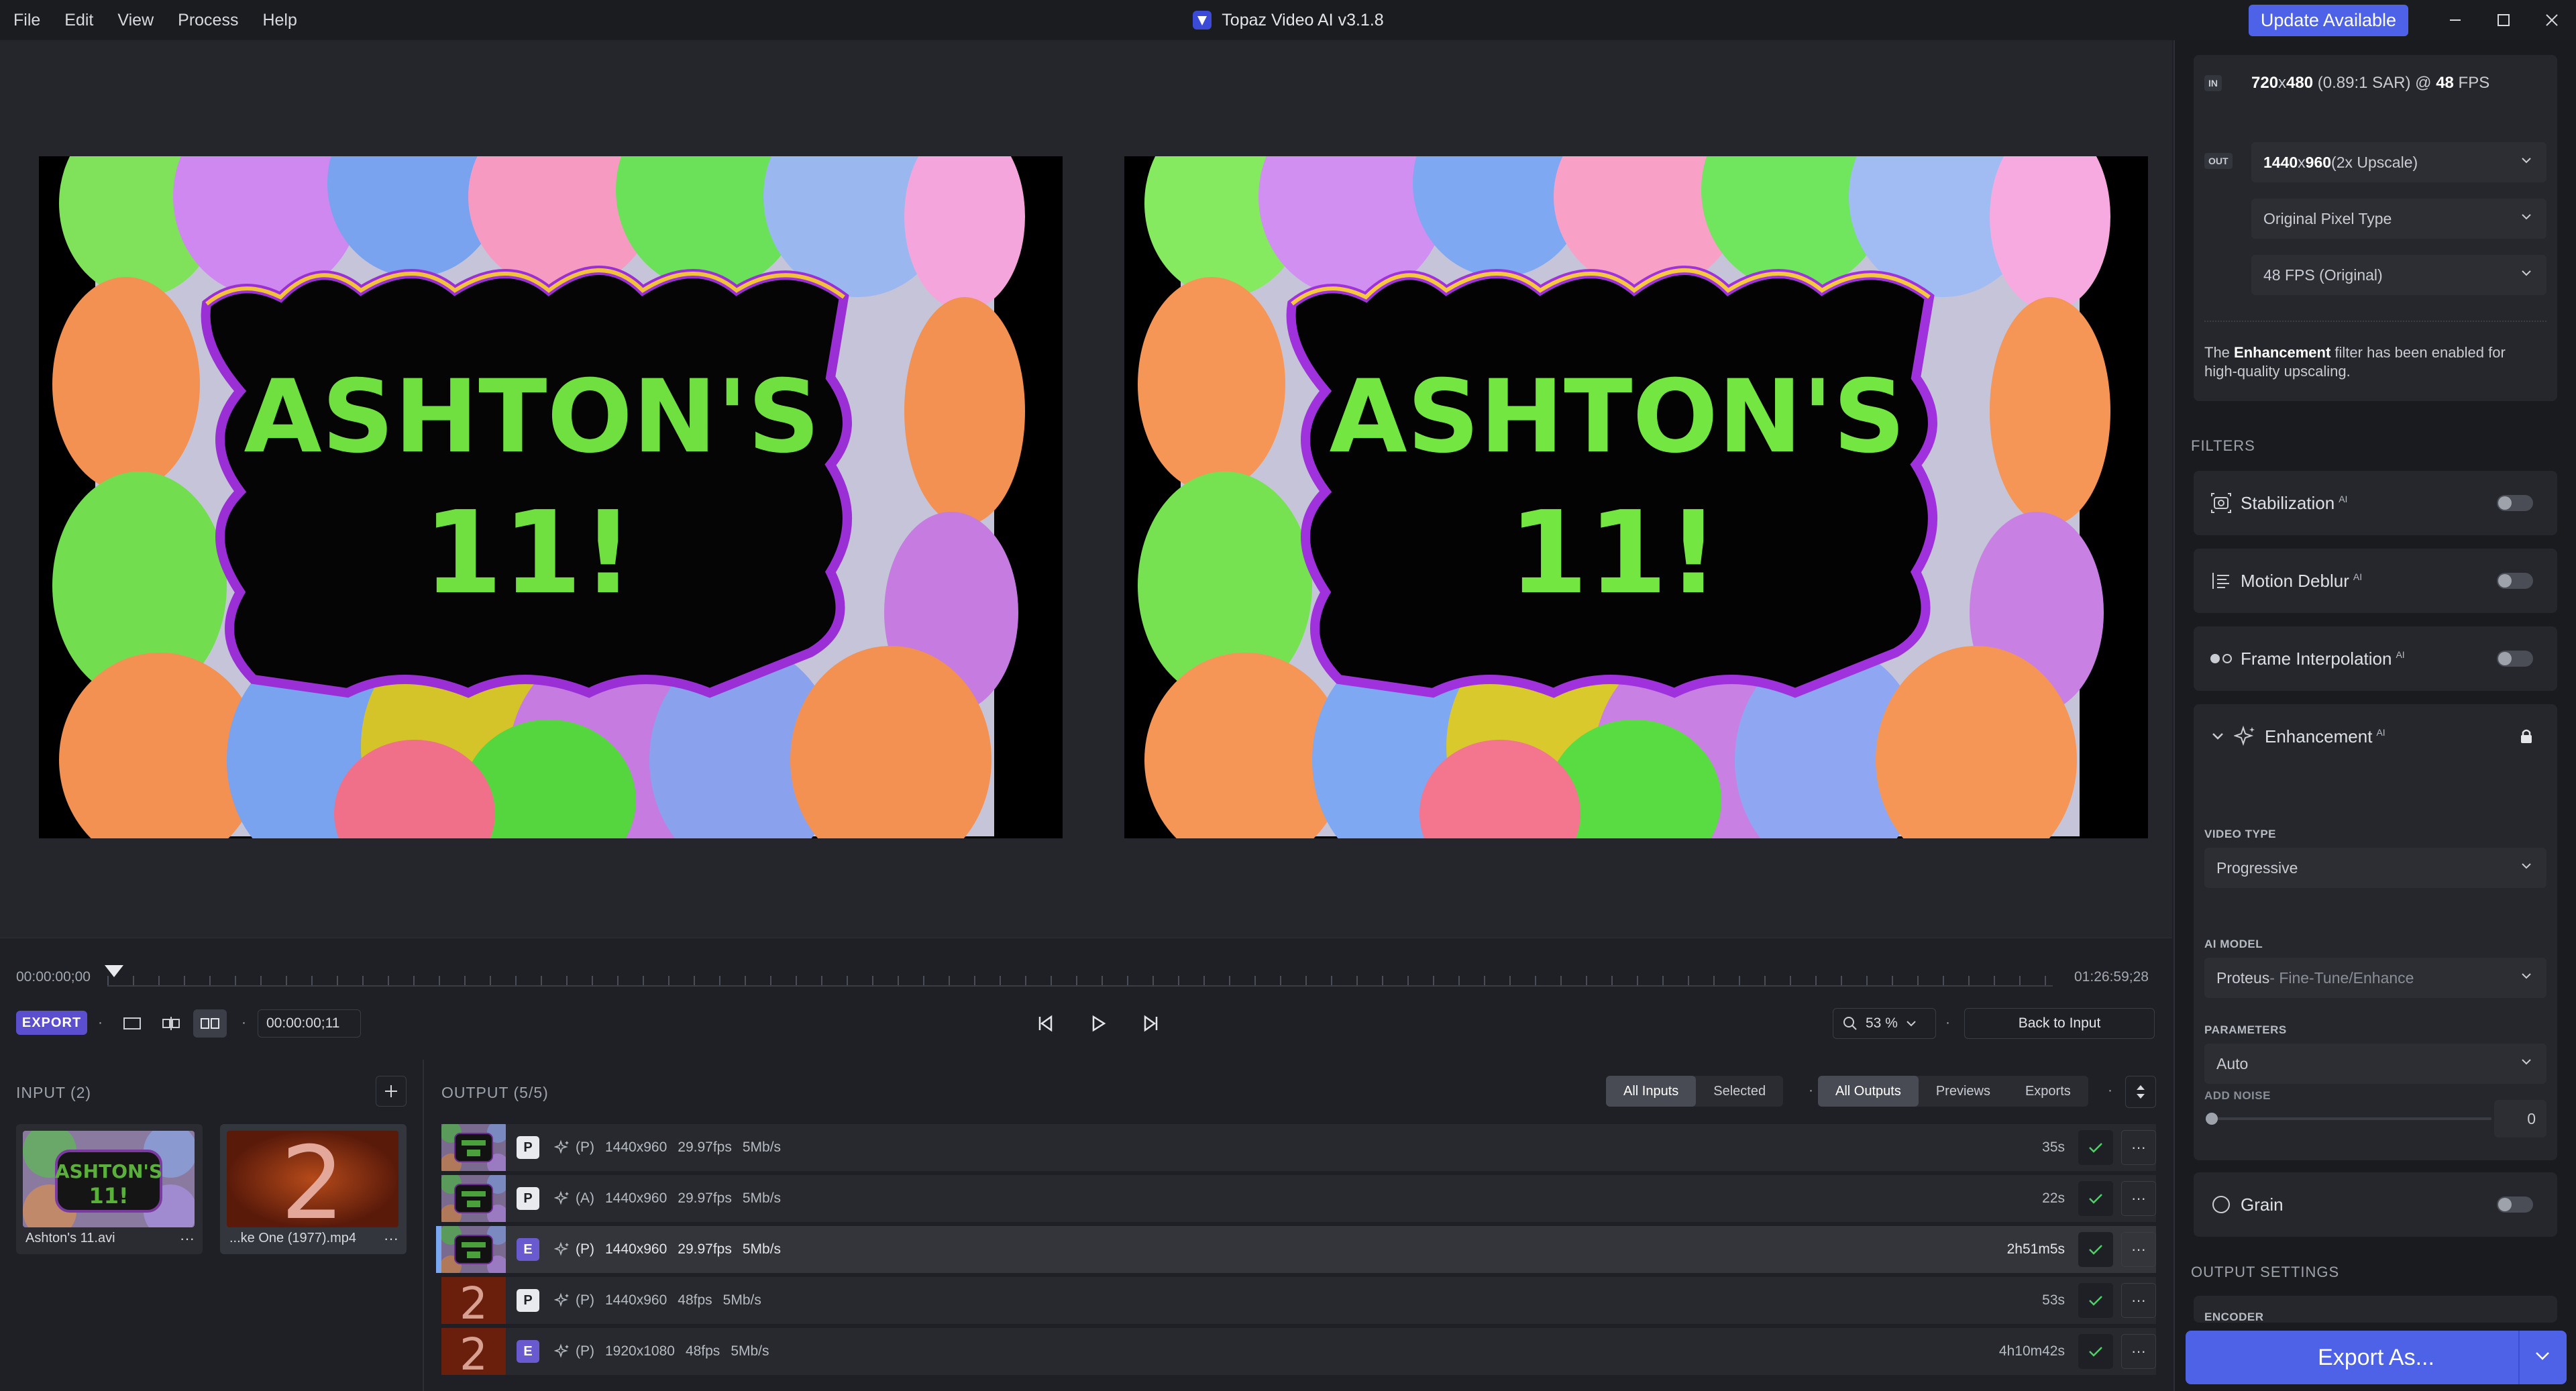 This screenshot has height=1391, width=2576. Describe the element at coordinates (2515, 503) in the screenshot. I see `stabilization-toggle` at that location.